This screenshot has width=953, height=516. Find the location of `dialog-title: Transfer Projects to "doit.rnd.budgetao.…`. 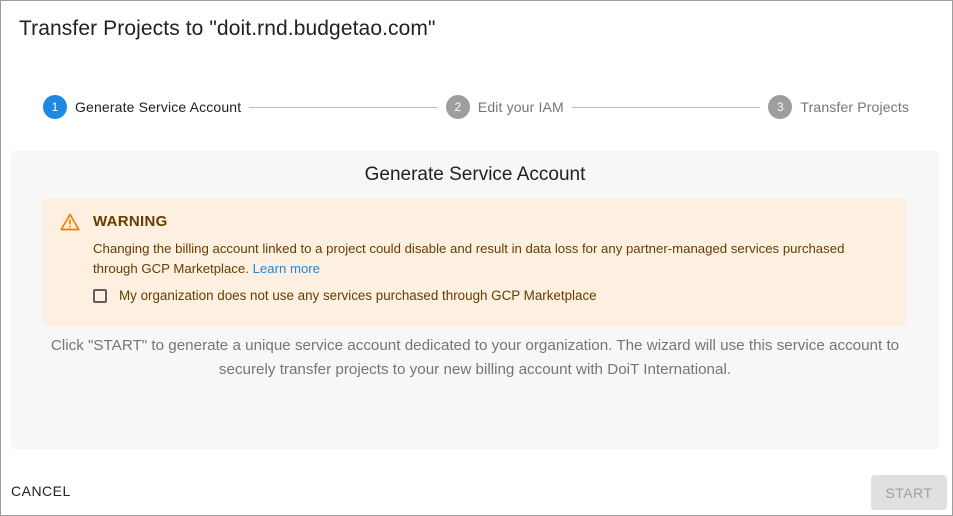

dialog-title: Transfer Projects to "doit.rnd.budgetao.… is located at coordinates (227, 28).